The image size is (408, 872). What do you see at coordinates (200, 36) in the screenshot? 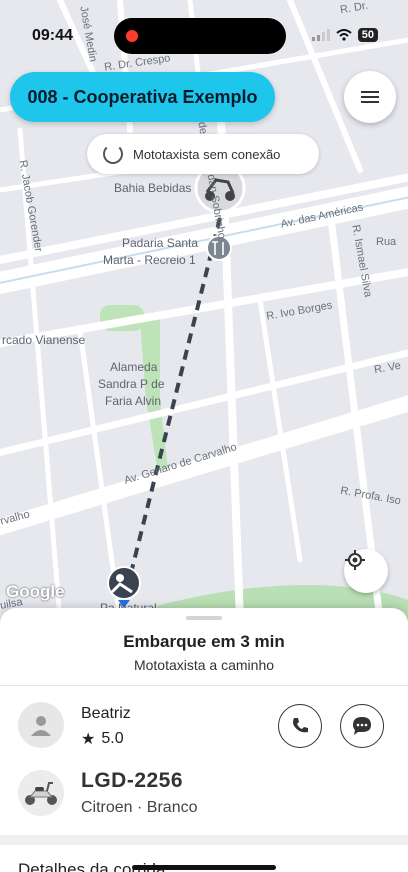
I see `dynamic-island` at bounding box center [200, 36].